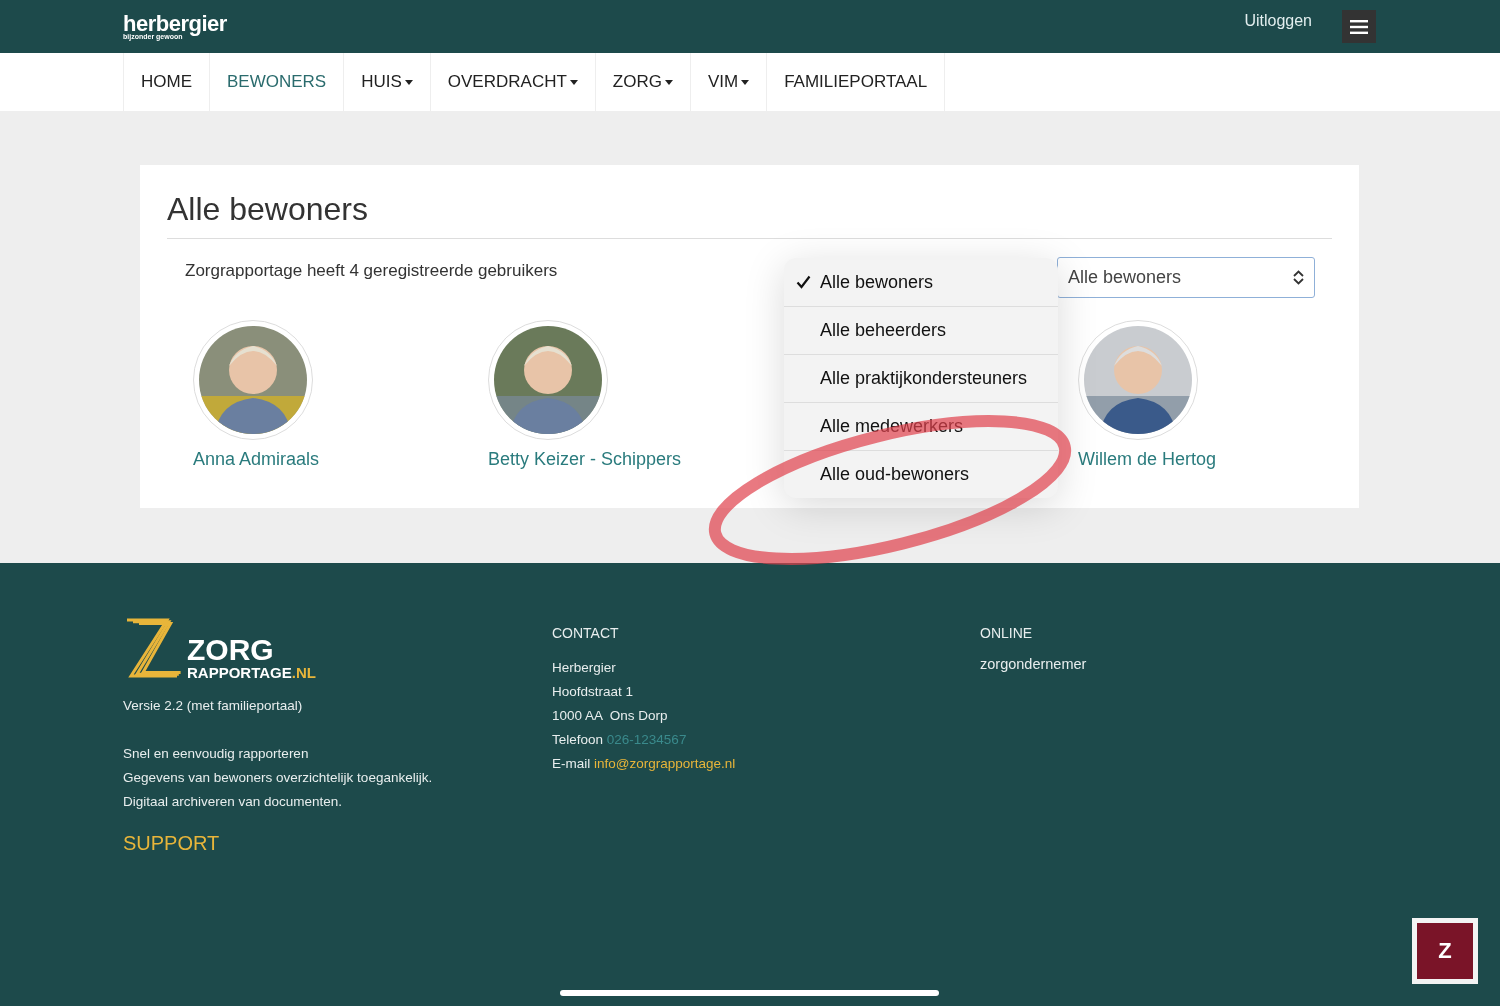 This screenshot has width=1500, height=1006. I want to click on column-heading: CONTACT, so click(586, 633).